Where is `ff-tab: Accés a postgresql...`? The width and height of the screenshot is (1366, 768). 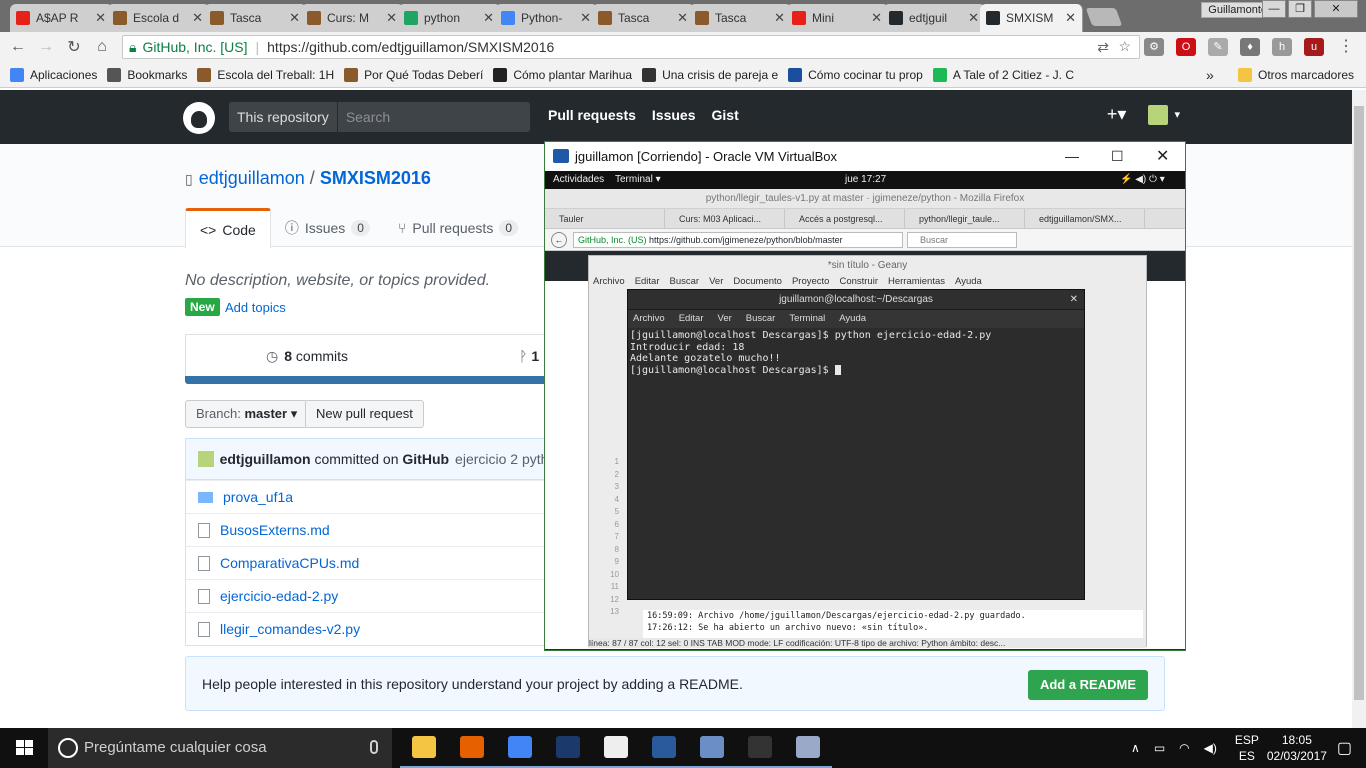 ff-tab: Accés a postgresql... is located at coordinates (845, 218).